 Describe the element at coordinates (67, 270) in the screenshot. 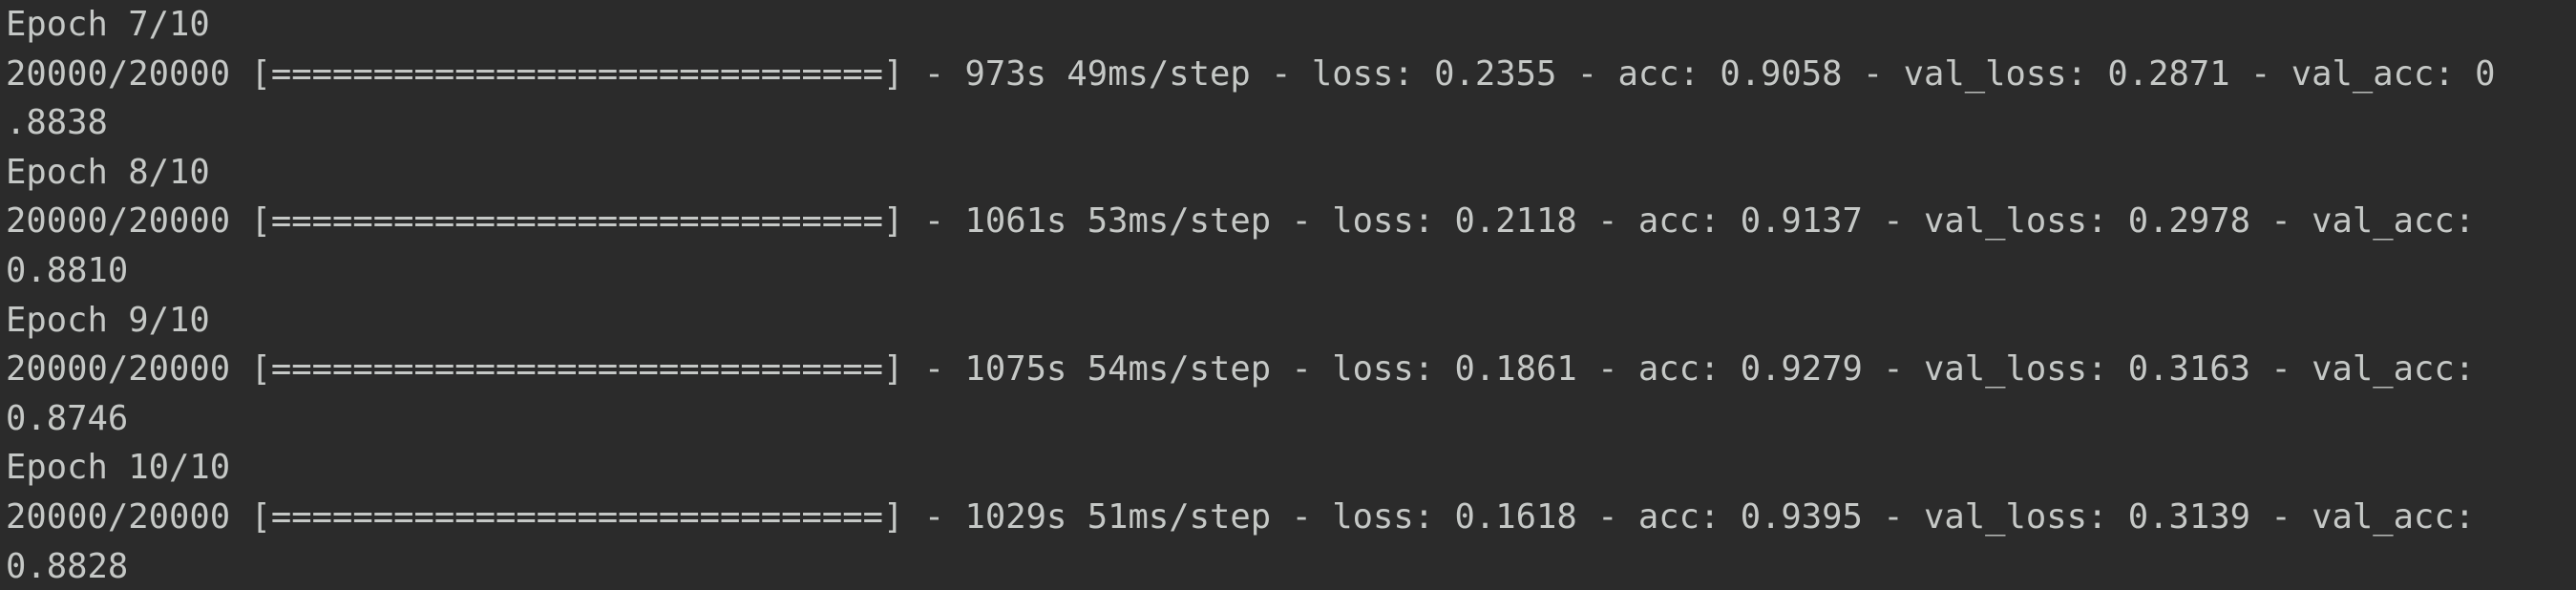

I see `progress-line-wrap: 0.8810` at that location.